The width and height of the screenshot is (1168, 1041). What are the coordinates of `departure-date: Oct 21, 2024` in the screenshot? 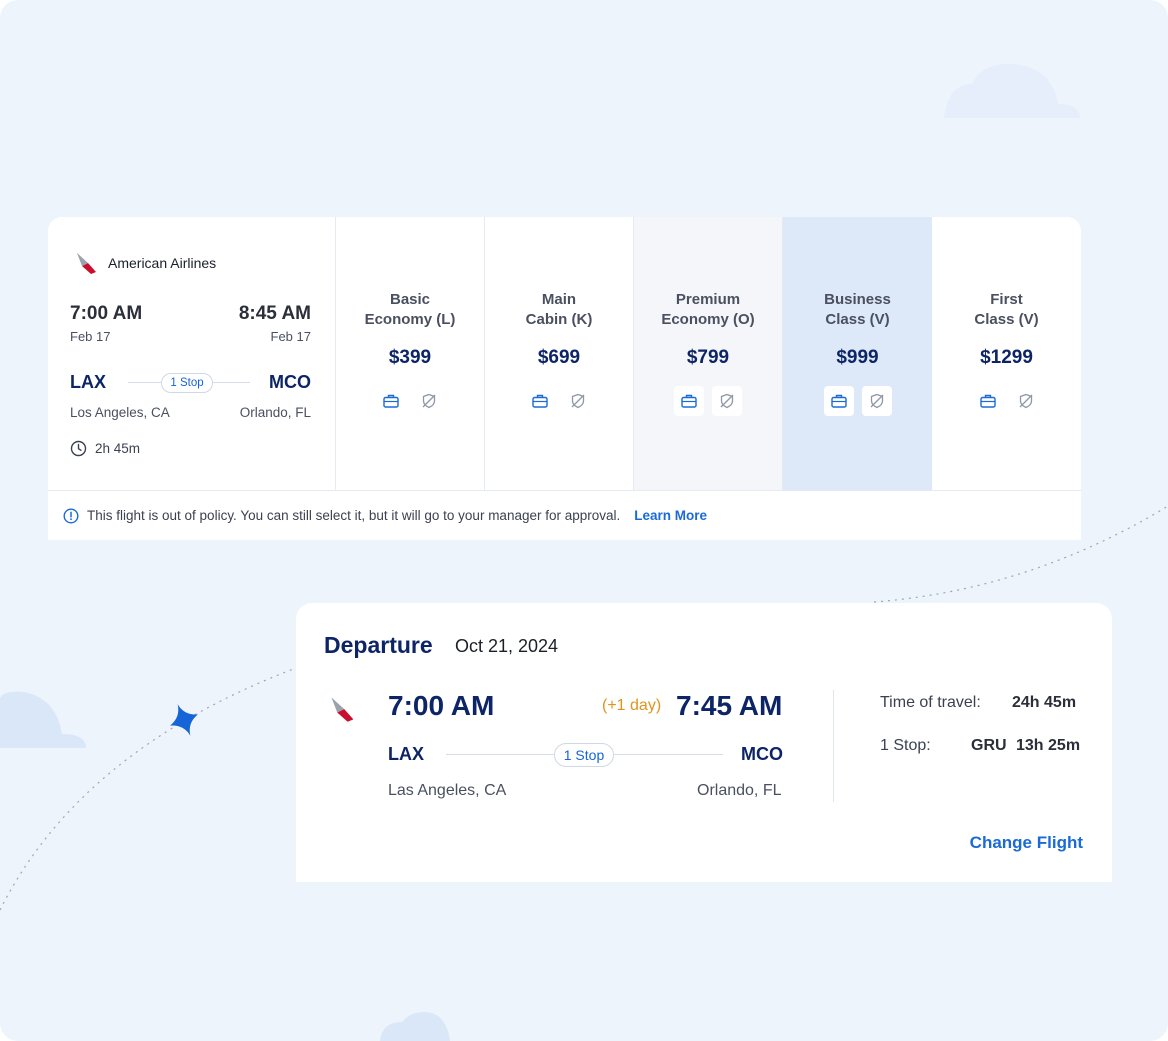 It's located at (507, 646).